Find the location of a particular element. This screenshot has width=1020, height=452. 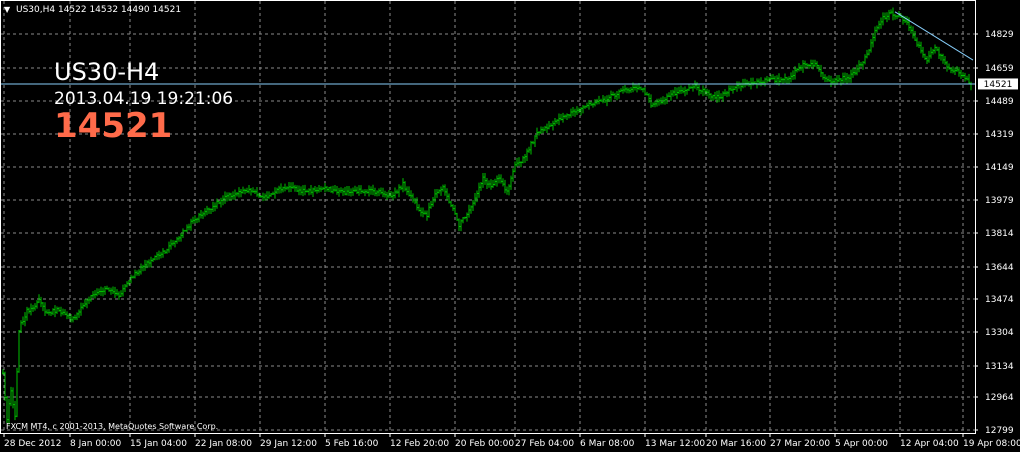

y-tick-label-3: 14319 is located at coordinates (999, 135).